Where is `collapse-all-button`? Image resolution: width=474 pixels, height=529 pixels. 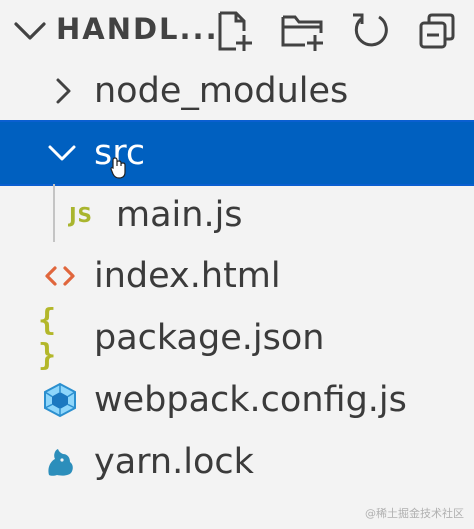
collapse-all-button is located at coordinates (437, 31).